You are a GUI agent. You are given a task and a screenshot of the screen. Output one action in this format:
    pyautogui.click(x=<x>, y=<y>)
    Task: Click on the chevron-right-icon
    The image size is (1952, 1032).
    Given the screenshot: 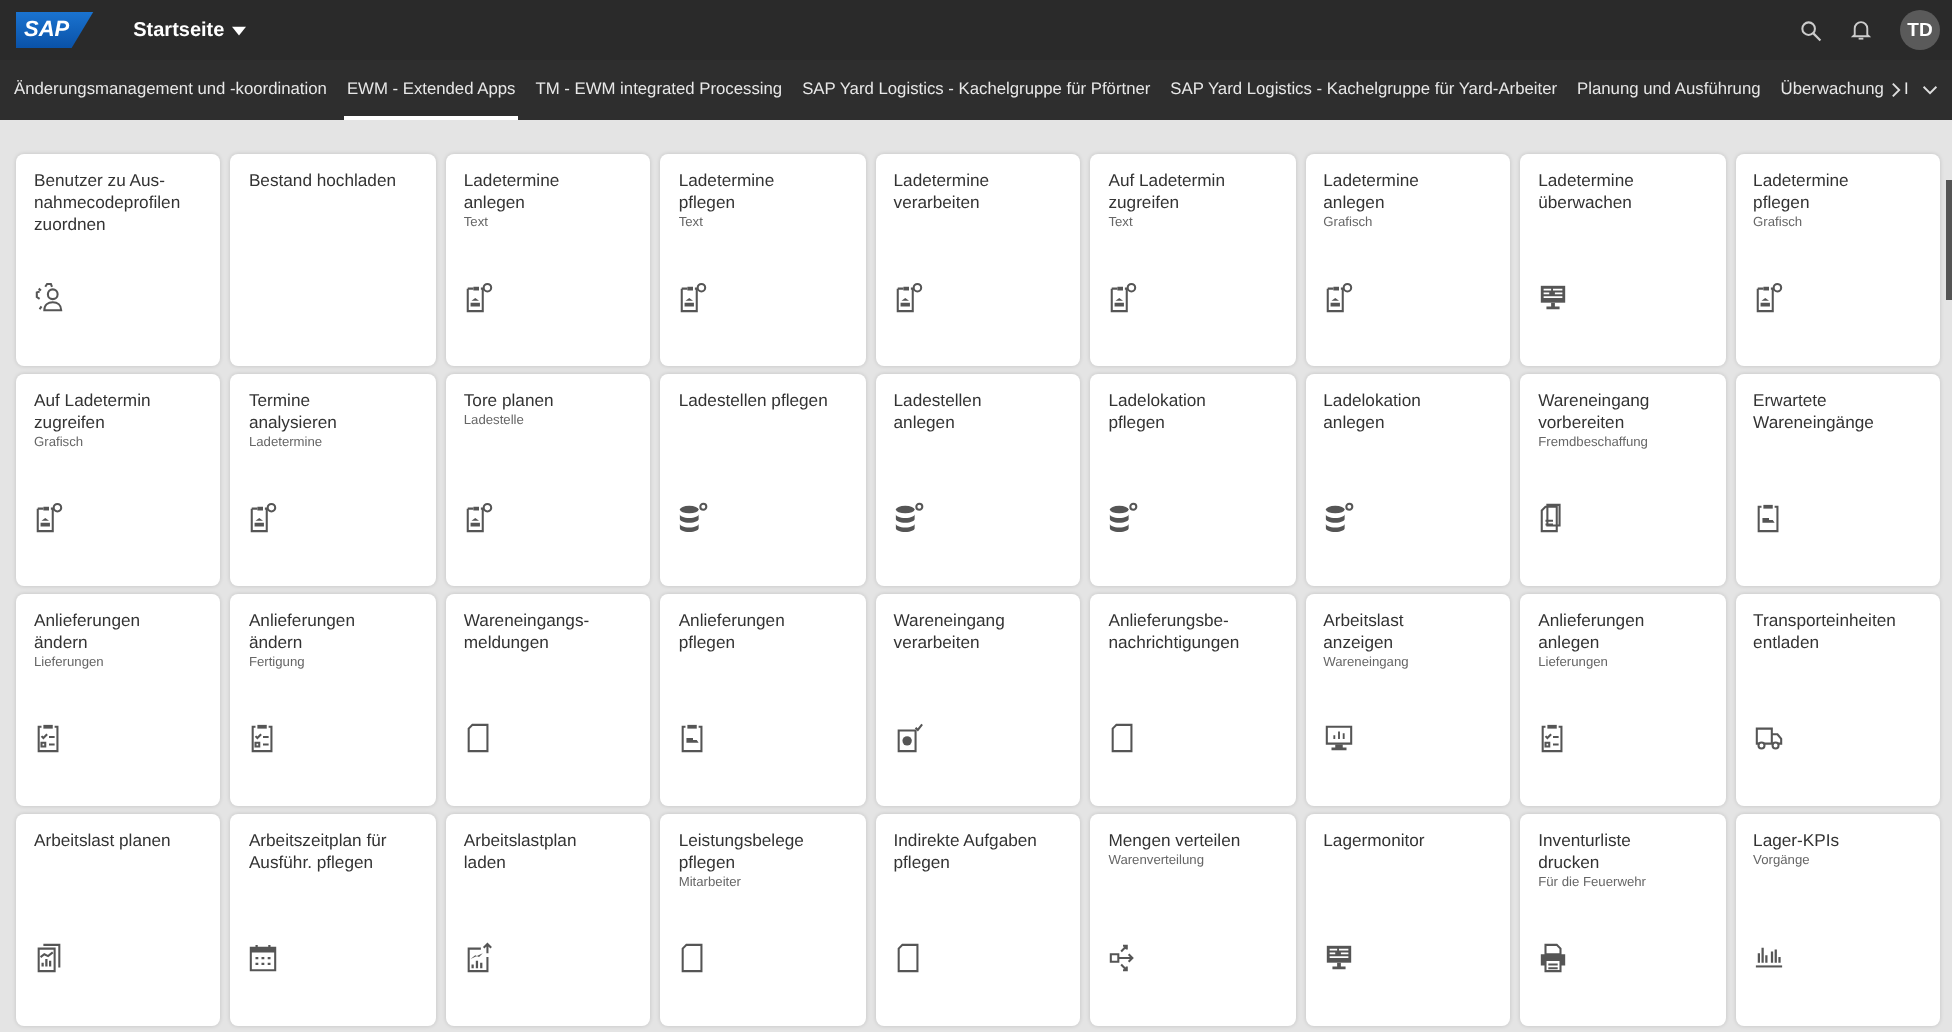 What is the action you would take?
    pyautogui.click(x=1896, y=90)
    